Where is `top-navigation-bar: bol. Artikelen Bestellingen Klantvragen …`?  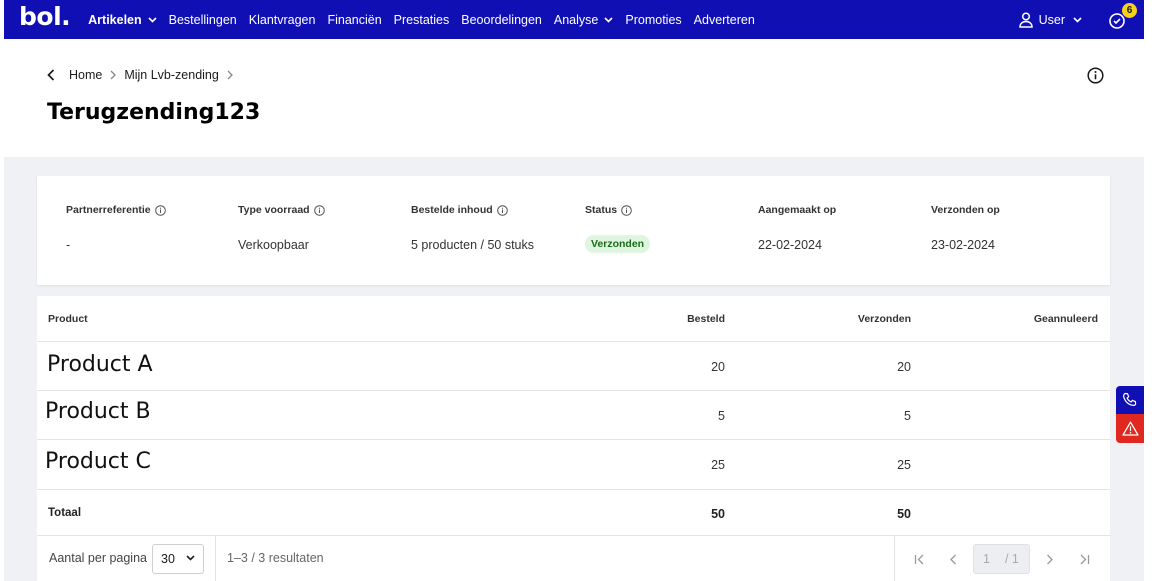 top-navigation-bar: bol. Artikelen Bestellingen Klantvragen … is located at coordinates (574, 19).